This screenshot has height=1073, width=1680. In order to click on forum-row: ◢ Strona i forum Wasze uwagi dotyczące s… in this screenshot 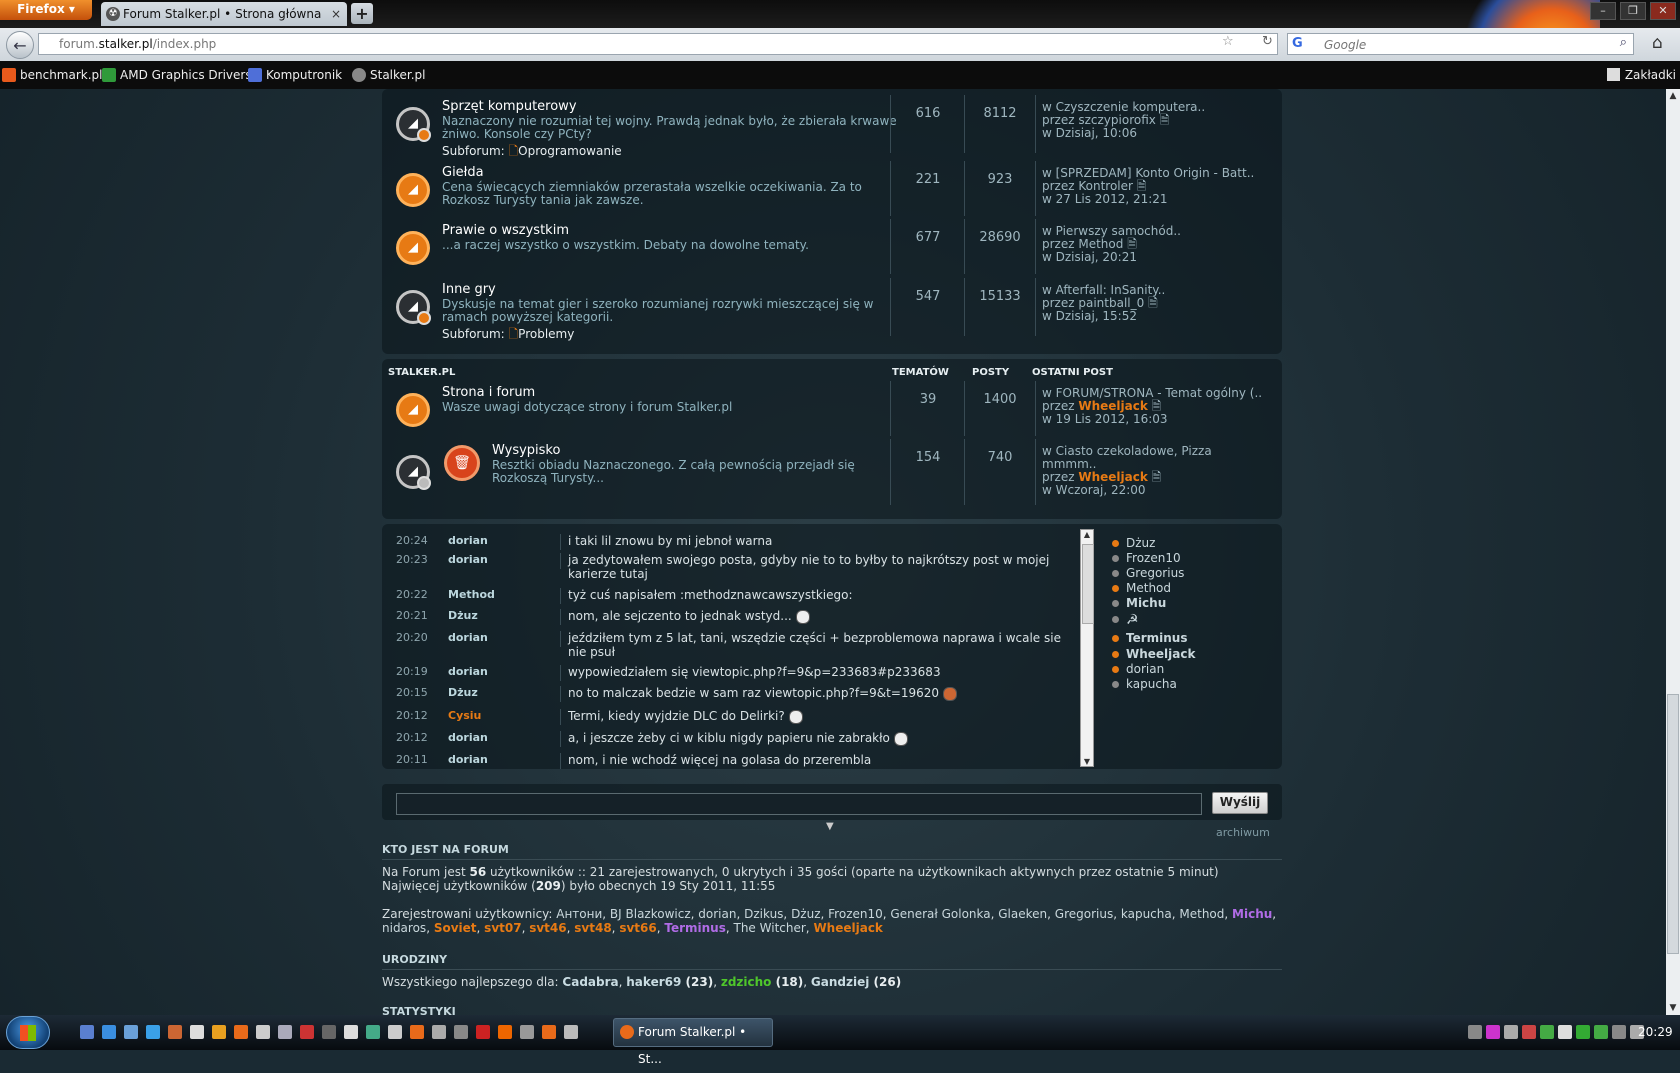, I will do `click(832, 408)`.